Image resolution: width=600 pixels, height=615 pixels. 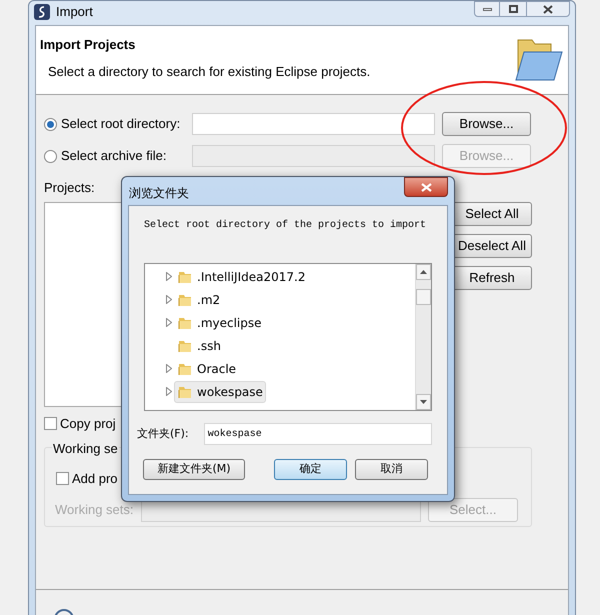 What do you see at coordinates (69, 188) in the screenshot?
I see `projects-label: Projects:` at bounding box center [69, 188].